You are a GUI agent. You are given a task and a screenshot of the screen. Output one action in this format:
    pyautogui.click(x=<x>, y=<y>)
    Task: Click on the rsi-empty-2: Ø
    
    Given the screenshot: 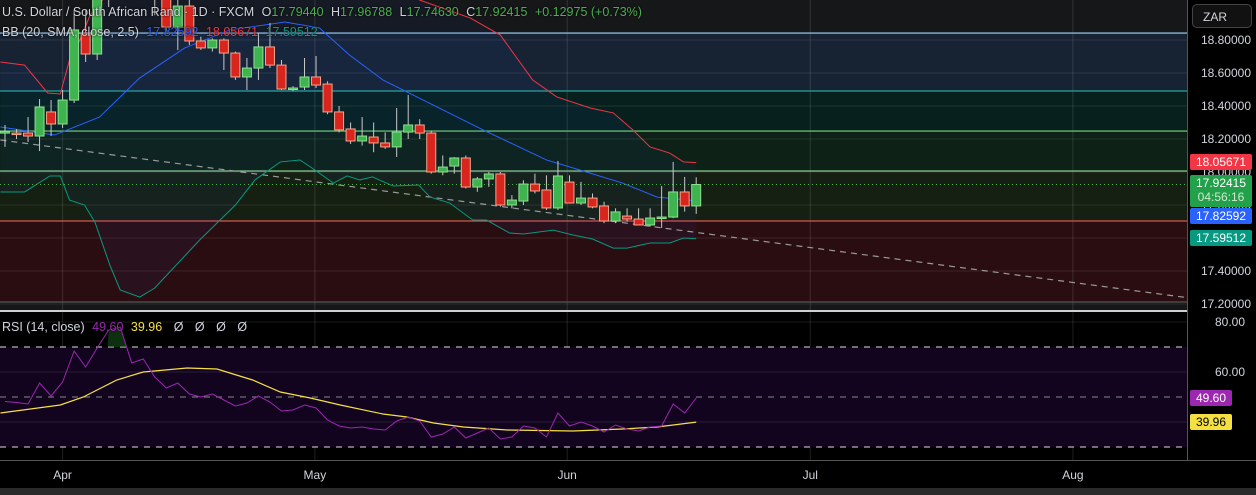 What is the action you would take?
    pyautogui.click(x=199, y=327)
    